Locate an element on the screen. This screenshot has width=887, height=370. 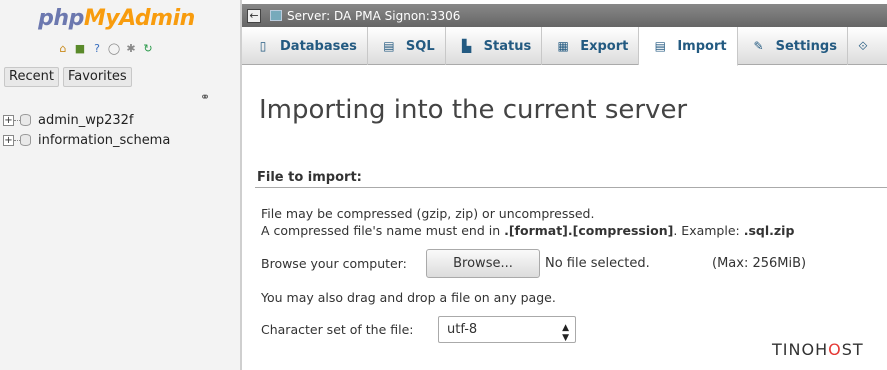
database-name: information_schema is located at coordinates (104, 140).